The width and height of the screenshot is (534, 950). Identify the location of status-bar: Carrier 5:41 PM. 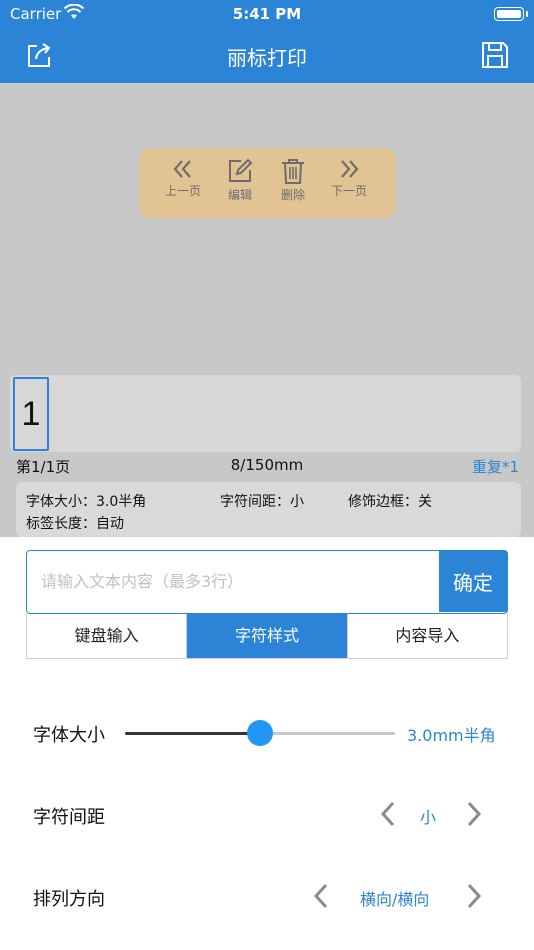
(267, 14).